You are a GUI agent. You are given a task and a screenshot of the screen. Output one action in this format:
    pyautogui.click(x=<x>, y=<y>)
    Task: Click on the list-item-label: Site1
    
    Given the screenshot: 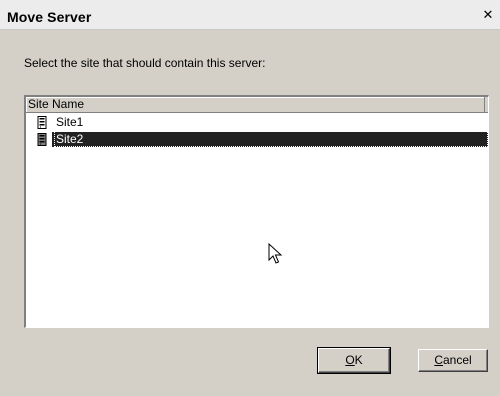 What is the action you would take?
    pyautogui.click(x=70, y=122)
    